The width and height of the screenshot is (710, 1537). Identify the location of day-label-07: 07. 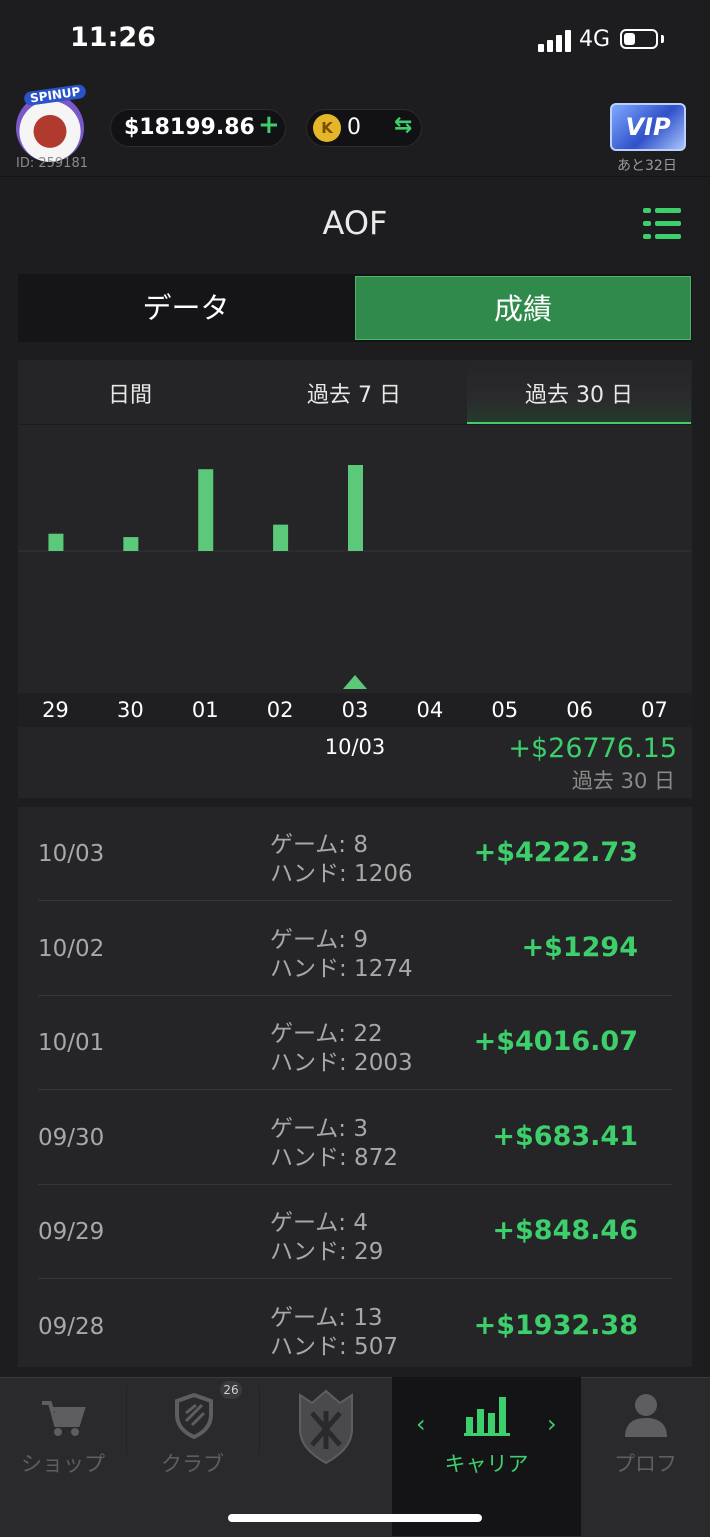
(655, 710).